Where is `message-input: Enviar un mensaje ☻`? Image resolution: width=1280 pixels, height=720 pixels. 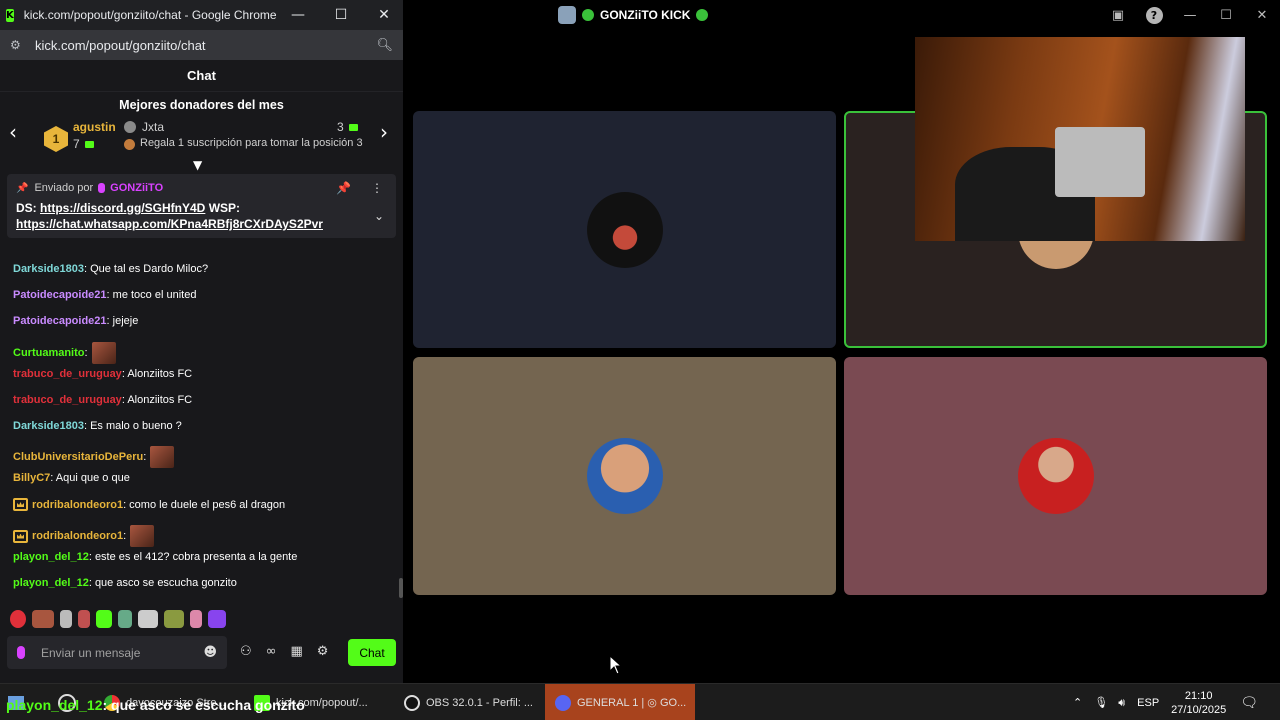
message-input: Enviar un mensaje ☻ is located at coordinates (117, 652).